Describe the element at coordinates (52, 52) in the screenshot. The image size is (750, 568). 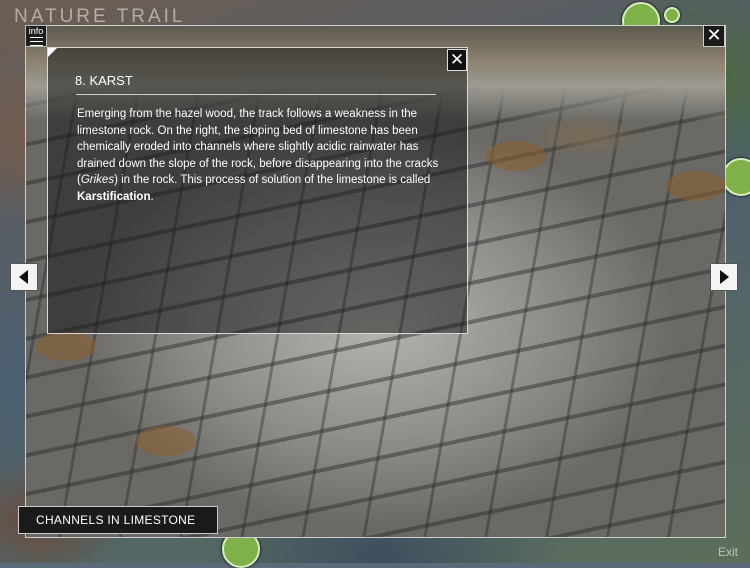
I see `corner-marker` at that location.